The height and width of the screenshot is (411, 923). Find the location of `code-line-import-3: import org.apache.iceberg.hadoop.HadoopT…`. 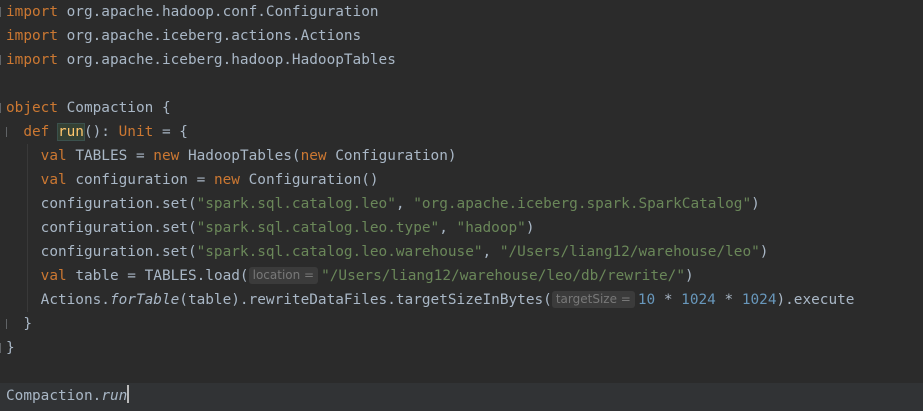

code-line-import-3: import org.apache.iceberg.hadoop.HadoopT… is located at coordinates (461, 60).